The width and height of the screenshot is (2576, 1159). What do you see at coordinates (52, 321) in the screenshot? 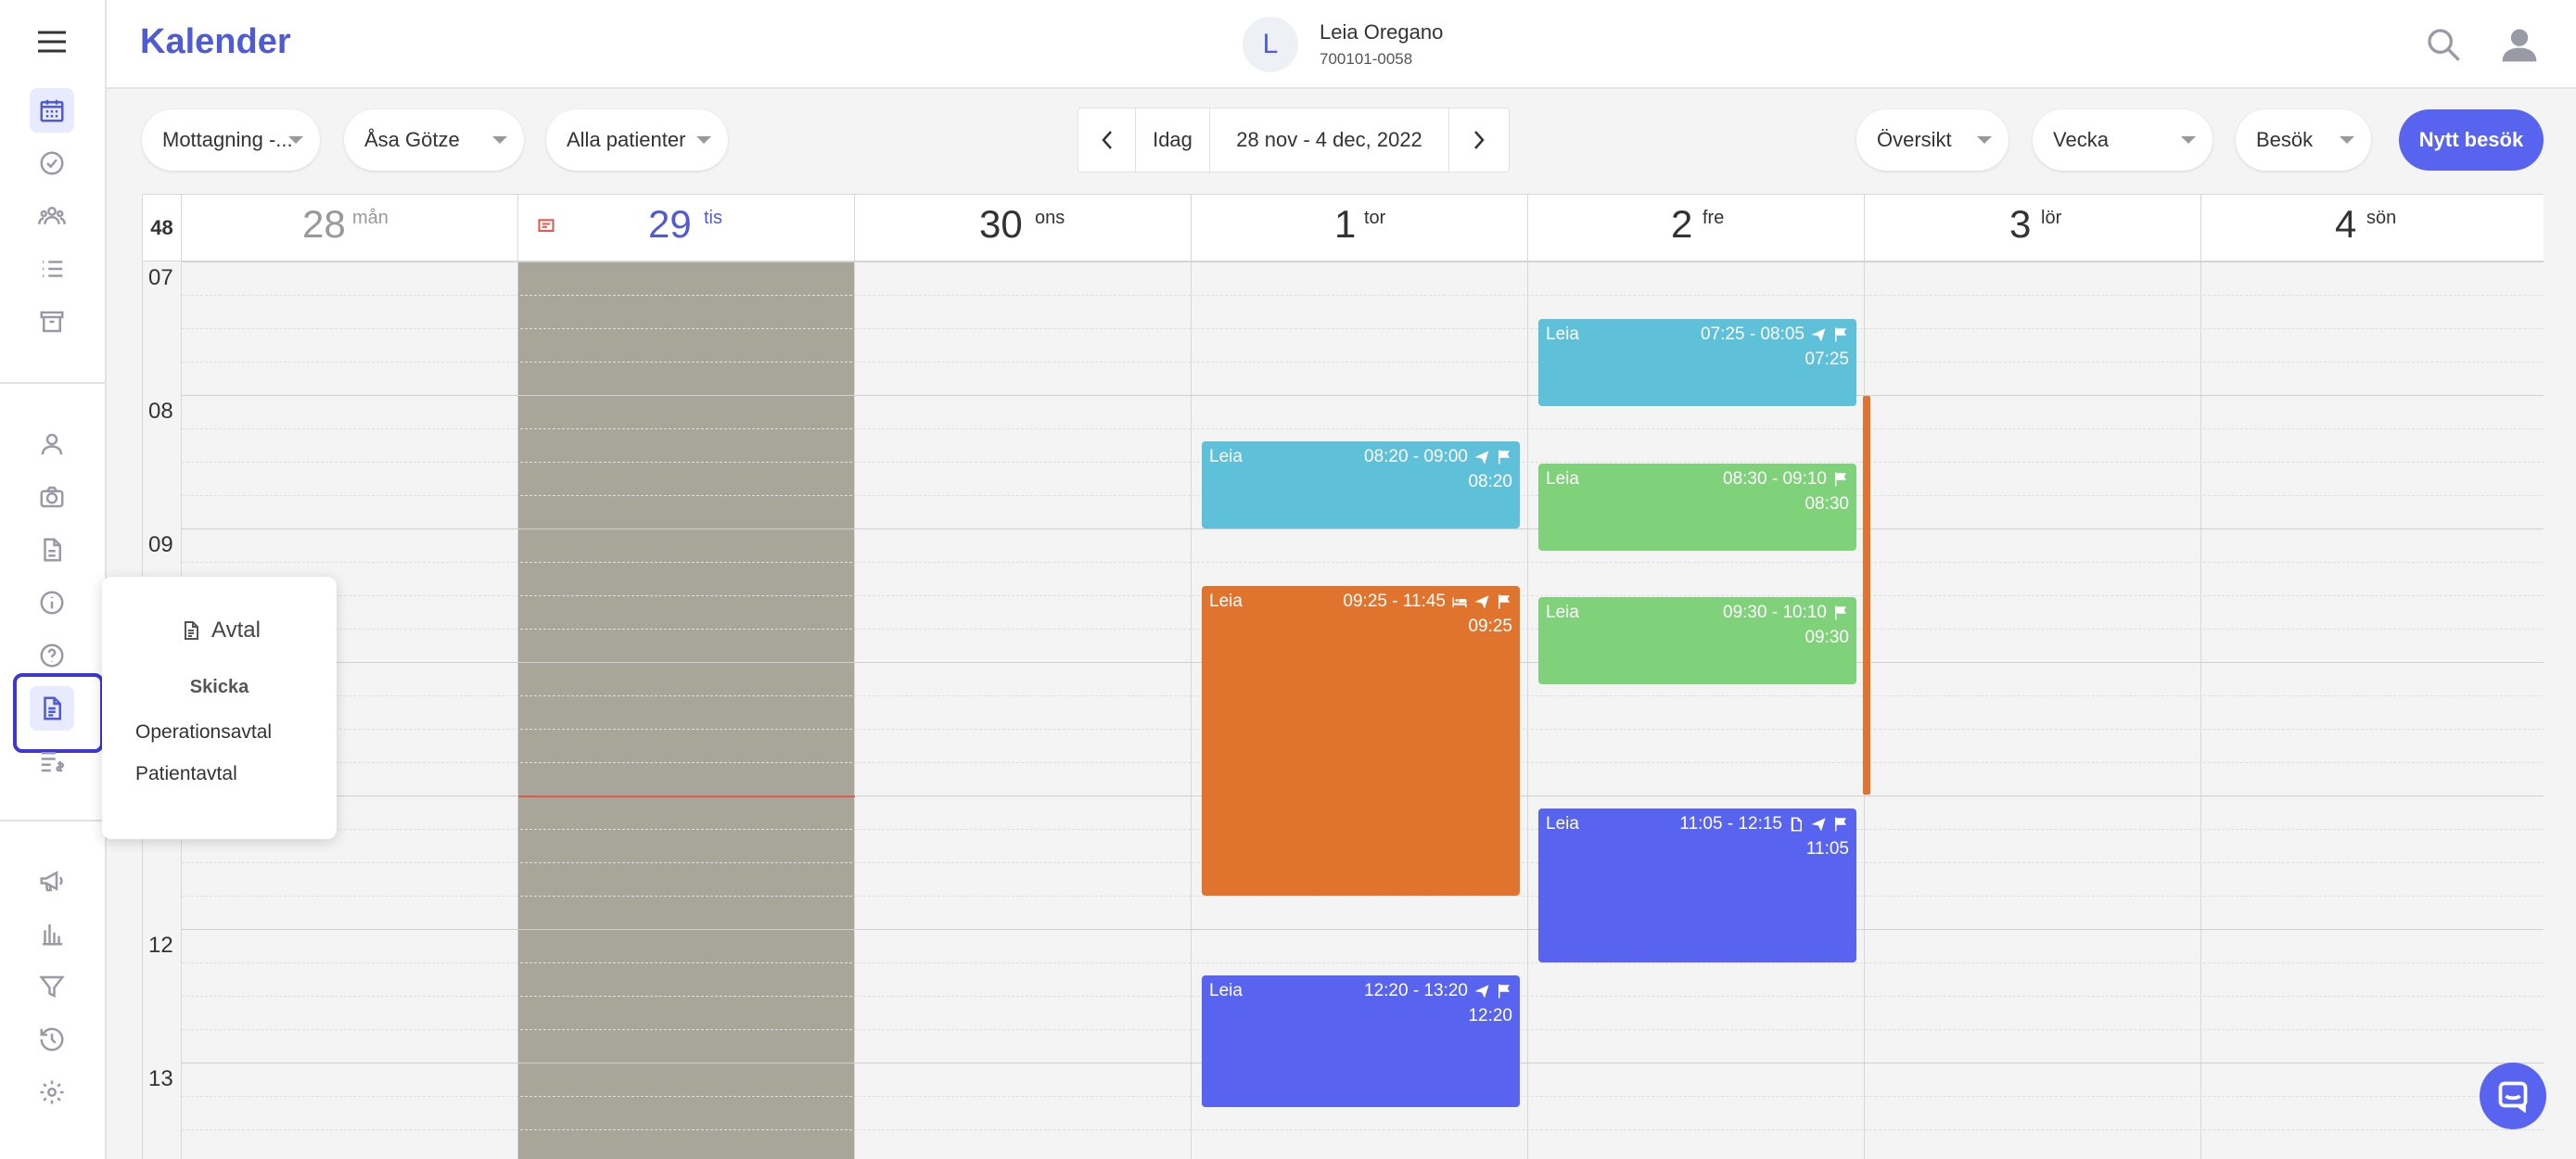
I see `archive-icon` at bounding box center [52, 321].